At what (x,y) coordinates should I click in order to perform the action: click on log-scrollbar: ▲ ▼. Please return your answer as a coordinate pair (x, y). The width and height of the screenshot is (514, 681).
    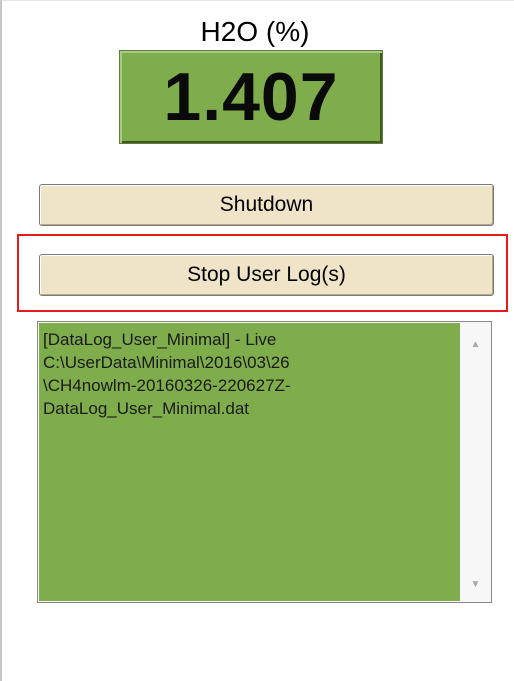
    Looking at the image, I should click on (475, 462).